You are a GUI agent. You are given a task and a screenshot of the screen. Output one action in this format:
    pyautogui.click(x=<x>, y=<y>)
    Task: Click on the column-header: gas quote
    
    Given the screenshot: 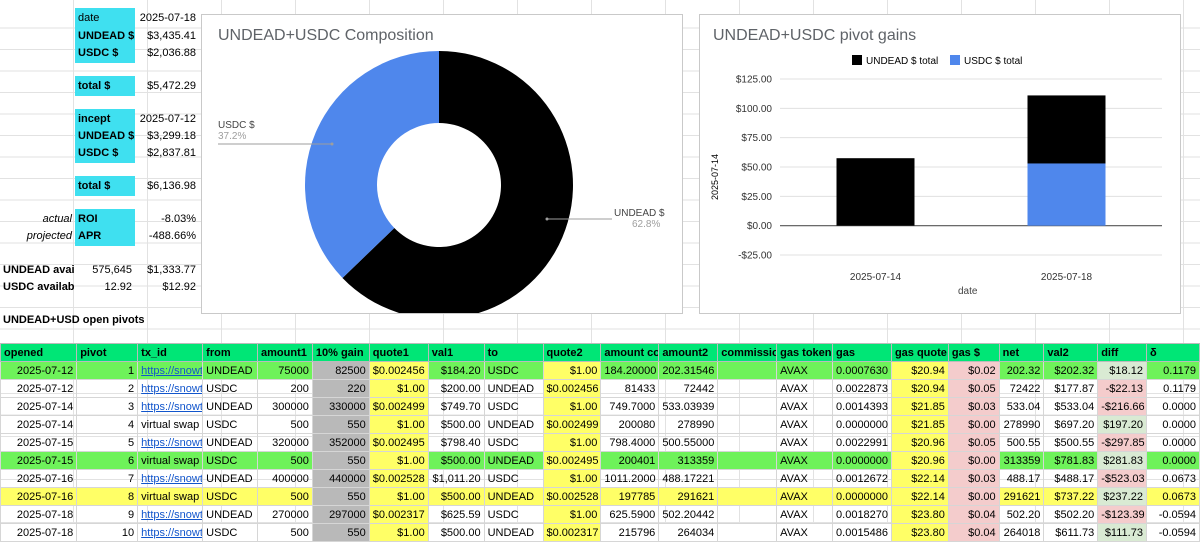 What is the action you would take?
    pyautogui.click(x=919, y=352)
    